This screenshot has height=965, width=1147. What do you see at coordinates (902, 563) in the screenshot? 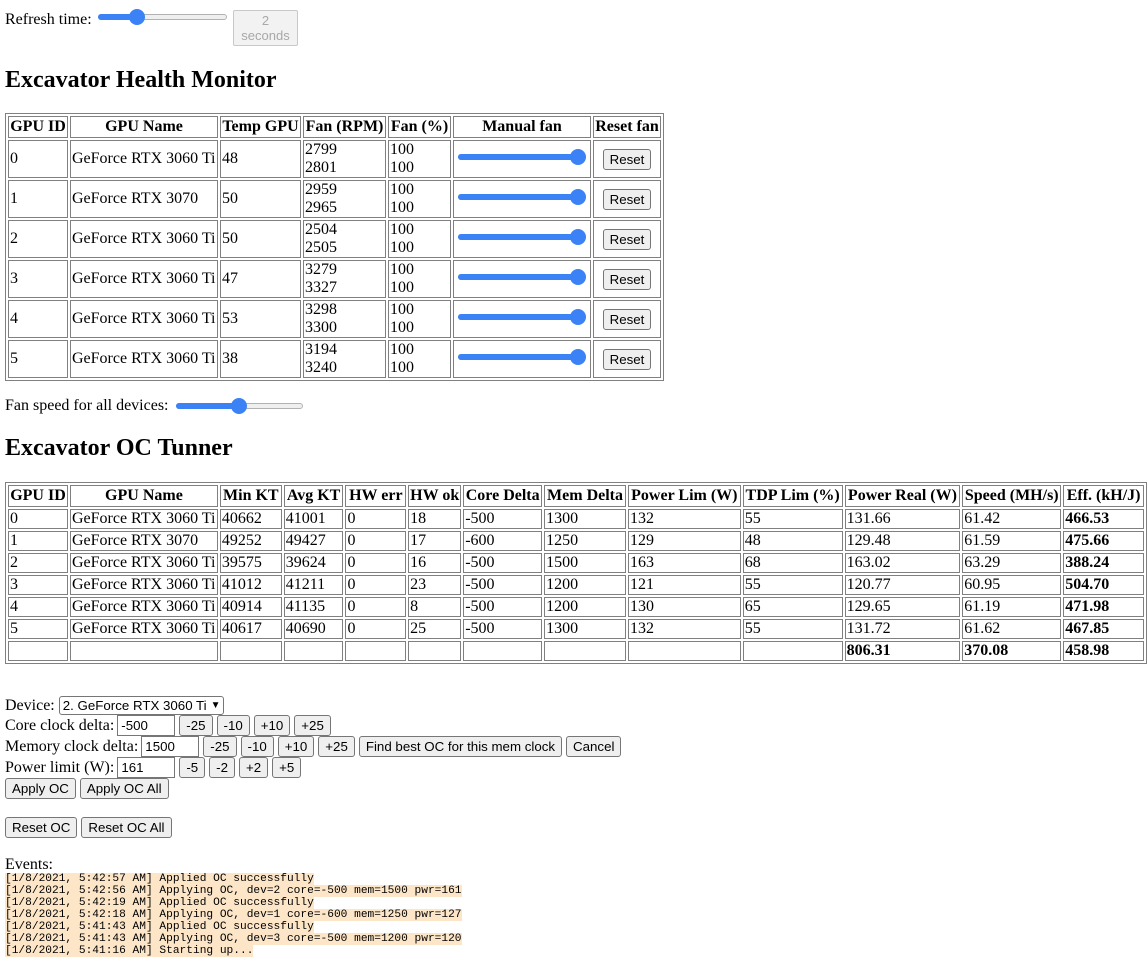
I see `power-real-cell: 163.02` at bounding box center [902, 563].